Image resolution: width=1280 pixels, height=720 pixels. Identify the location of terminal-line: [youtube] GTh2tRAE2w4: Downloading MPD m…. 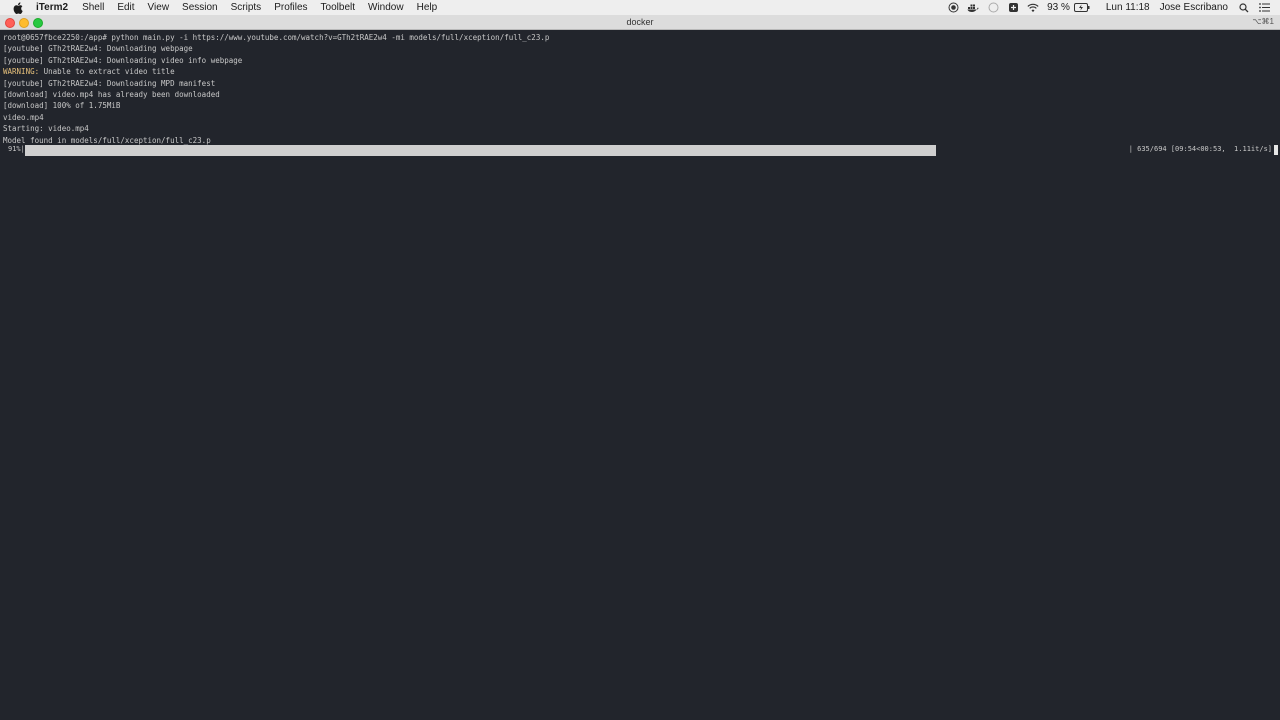
(109, 83).